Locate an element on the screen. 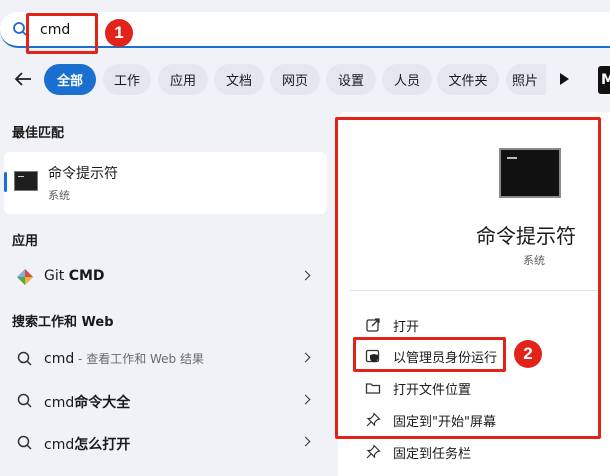  web-row-label: cmd命令大全 is located at coordinates (87, 403).